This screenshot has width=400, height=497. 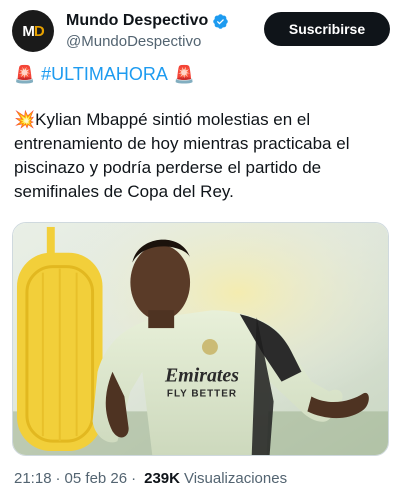 I want to click on verified-badge-icon, so click(x=220, y=21).